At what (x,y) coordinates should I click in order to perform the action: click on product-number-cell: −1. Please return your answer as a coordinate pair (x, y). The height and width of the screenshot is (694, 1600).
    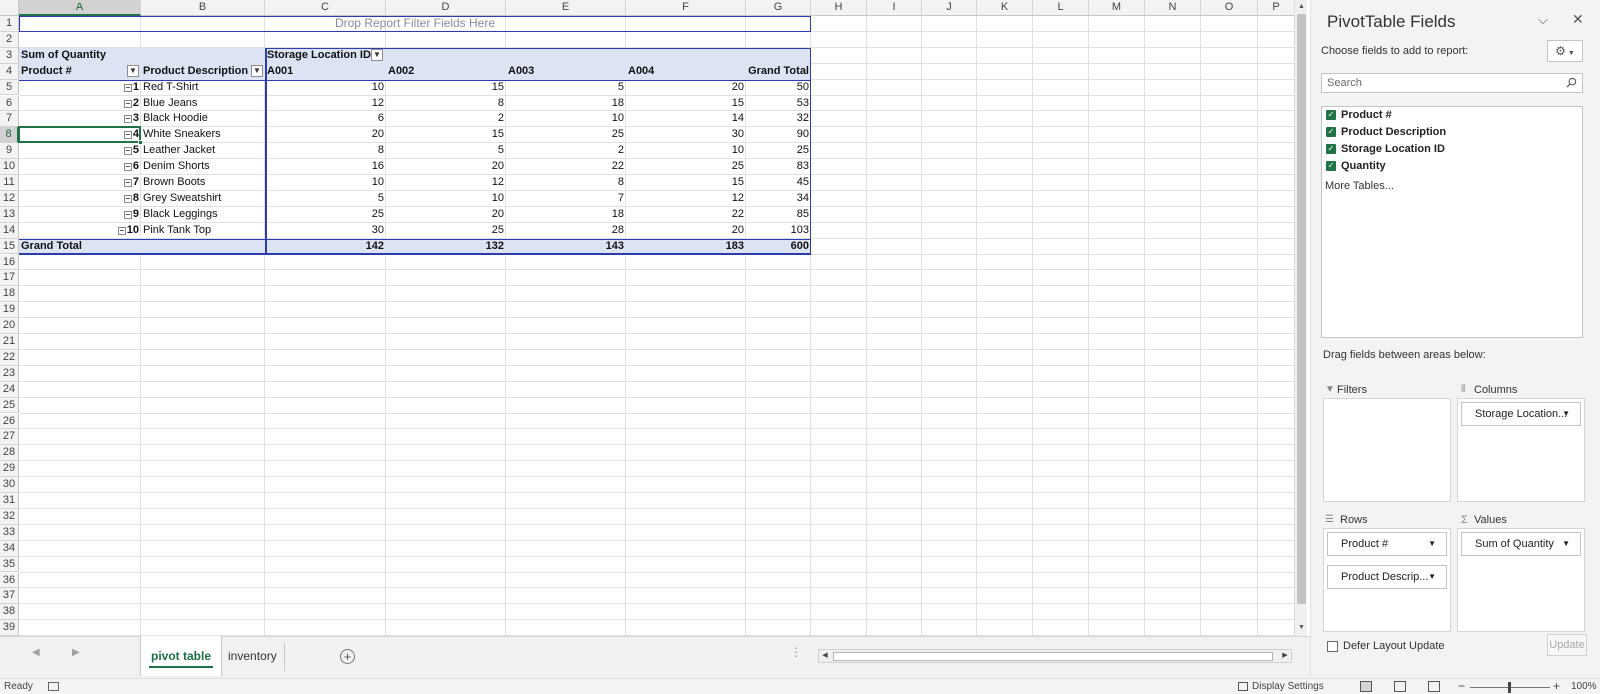
    Looking at the image, I should click on (80, 87).